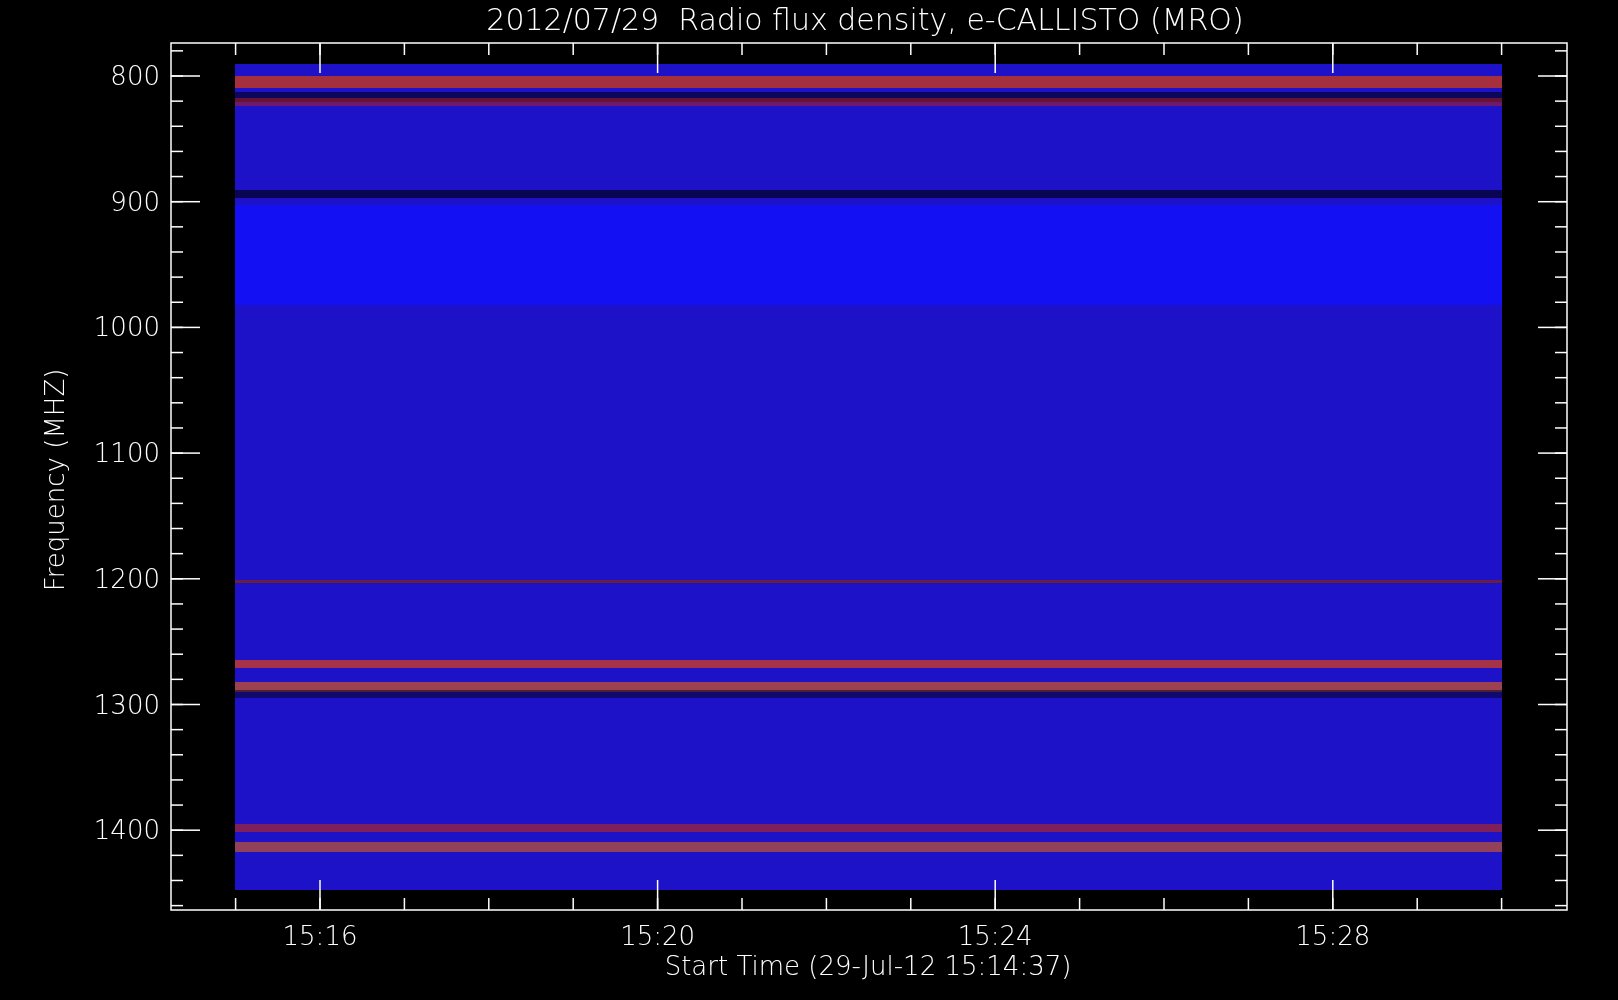 This screenshot has height=1000, width=1618. Describe the element at coordinates (658, 936) in the screenshot. I see `x-tick-label: 15:20` at that location.